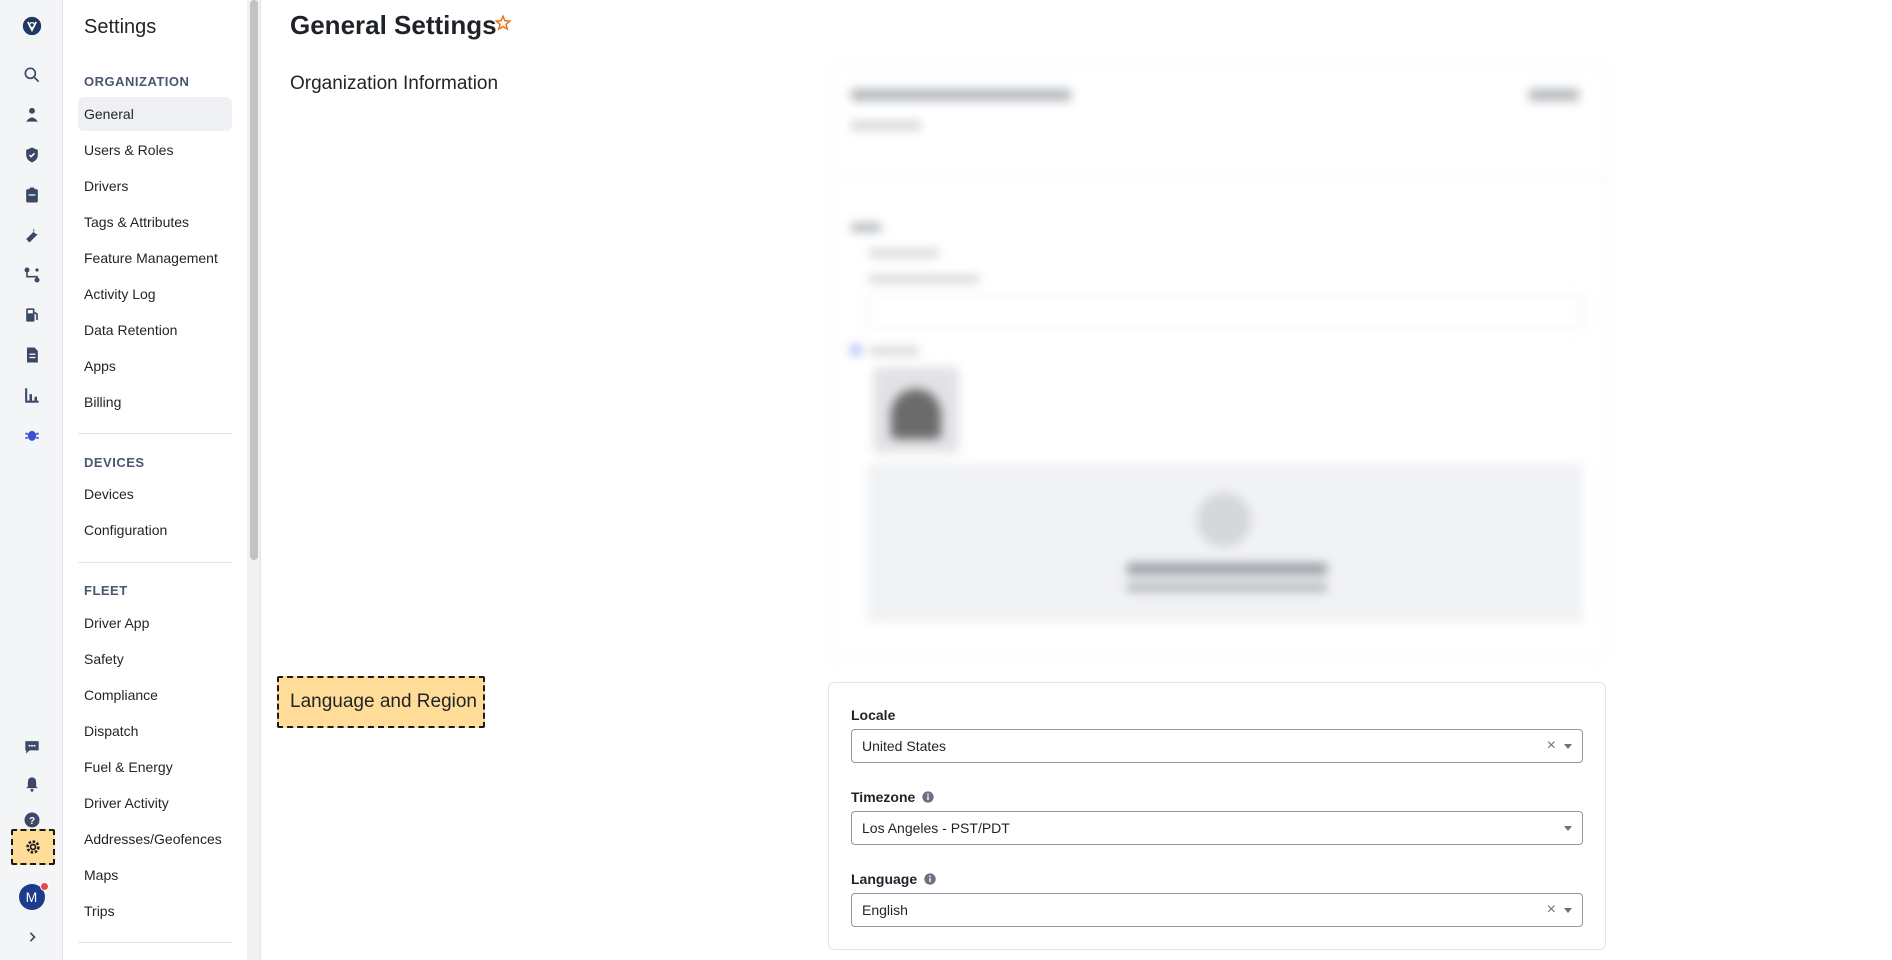  I want to click on nav-item-general: General, so click(155, 114).